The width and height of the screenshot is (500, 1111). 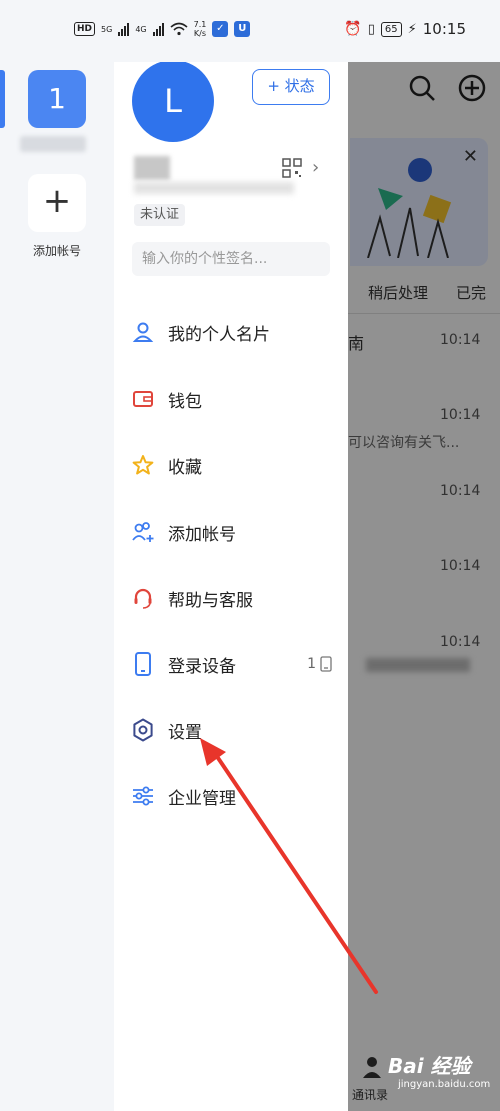 What do you see at coordinates (237, 465) in the screenshot?
I see `menu-item-favorites: 收藏` at bounding box center [237, 465].